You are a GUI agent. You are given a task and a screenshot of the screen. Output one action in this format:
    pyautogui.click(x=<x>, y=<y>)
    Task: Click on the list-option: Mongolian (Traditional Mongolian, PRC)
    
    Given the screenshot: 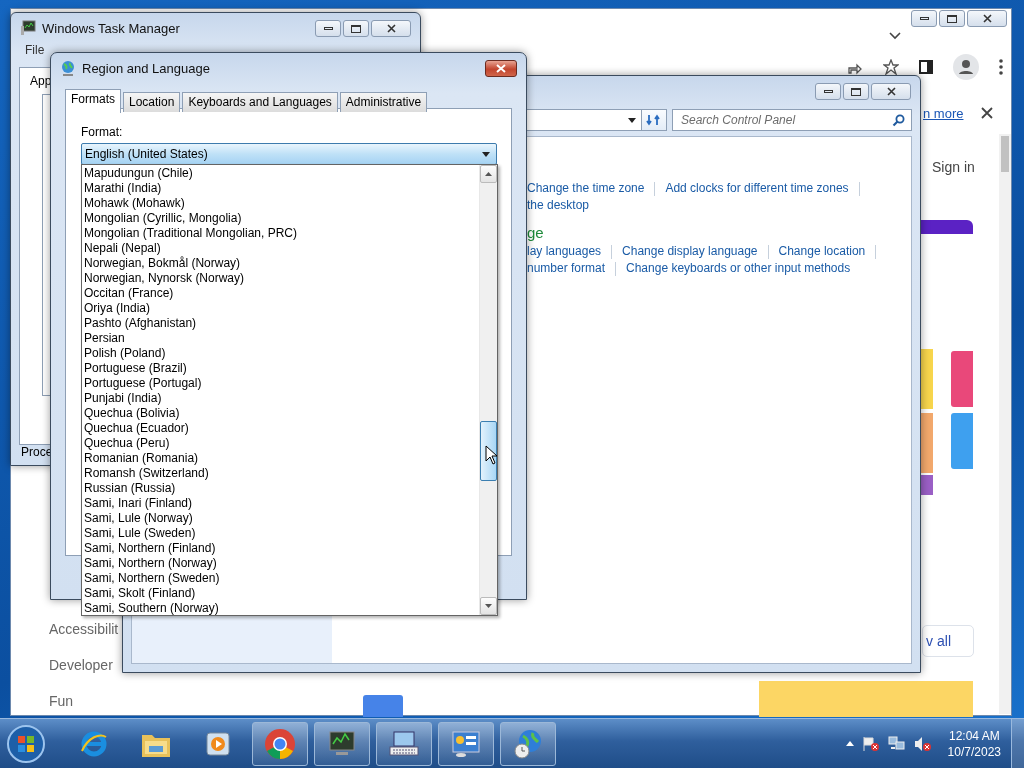 What is the action you would take?
    pyautogui.click(x=280, y=233)
    